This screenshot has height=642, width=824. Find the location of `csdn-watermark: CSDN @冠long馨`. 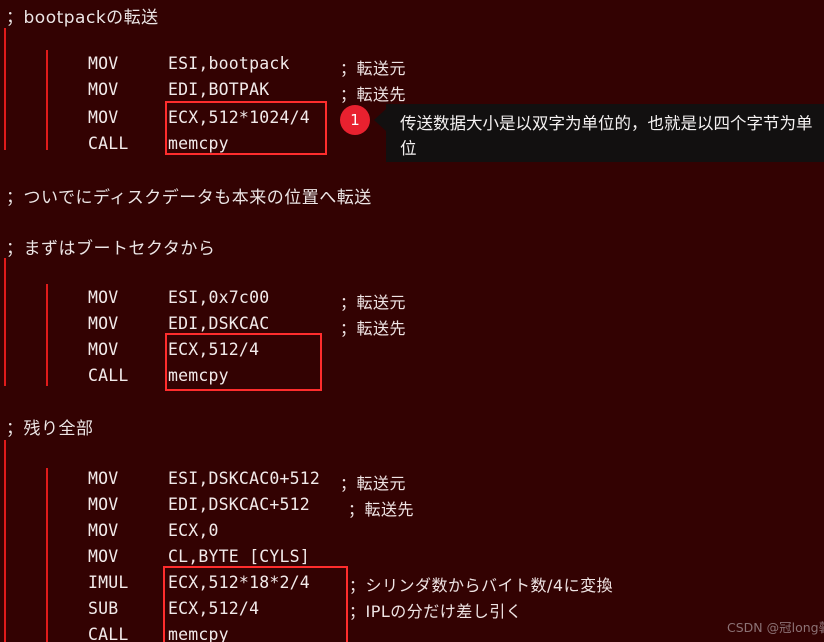

csdn-watermark: CSDN @冠long馨 is located at coordinates (775, 627).